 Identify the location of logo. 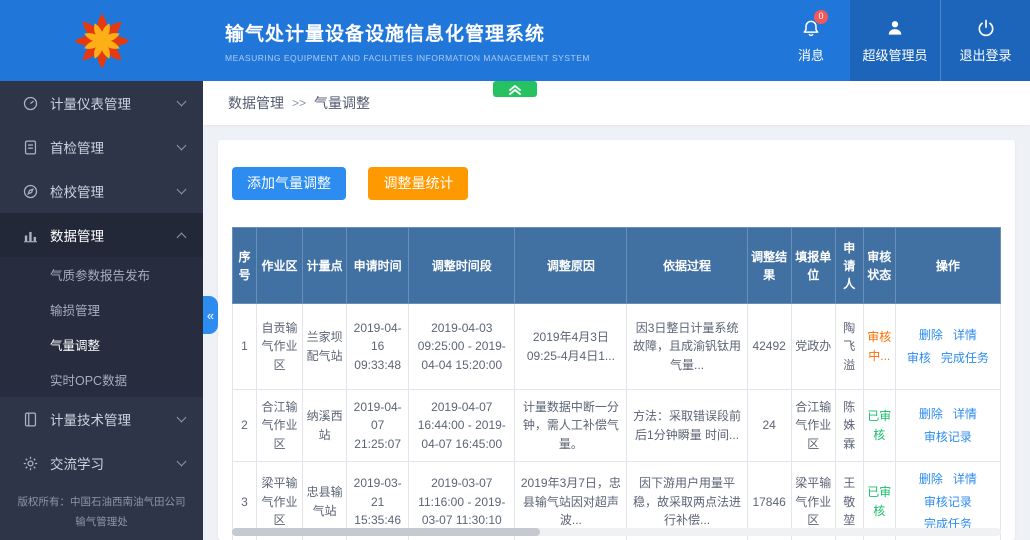
(101, 40).